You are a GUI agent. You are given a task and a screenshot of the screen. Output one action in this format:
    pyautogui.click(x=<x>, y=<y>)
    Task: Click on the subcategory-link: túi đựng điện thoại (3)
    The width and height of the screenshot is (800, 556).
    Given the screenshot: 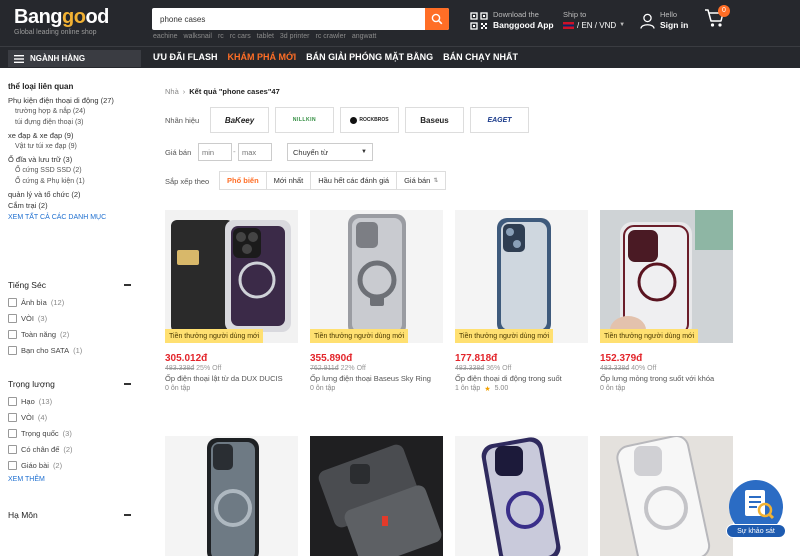 What is the action you would take?
    pyautogui.click(x=71, y=122)
    